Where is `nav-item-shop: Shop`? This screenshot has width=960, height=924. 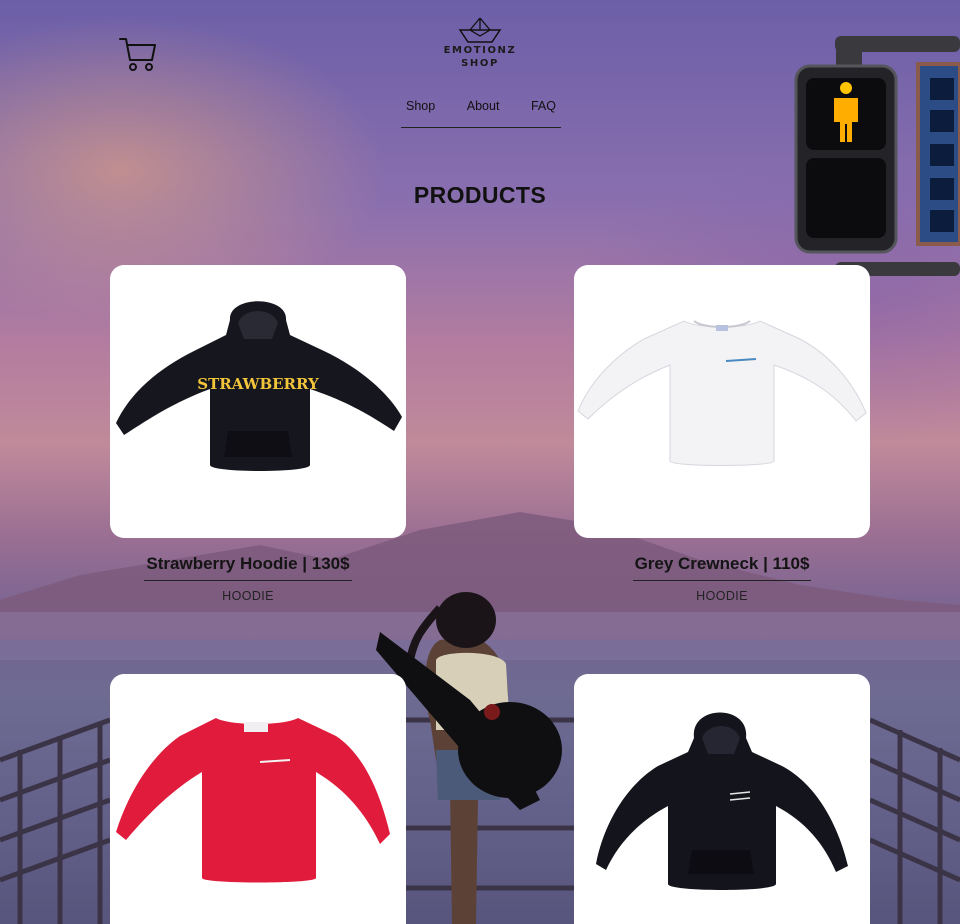 nav-item-shop: Shop is located at coordinates (420, 113).